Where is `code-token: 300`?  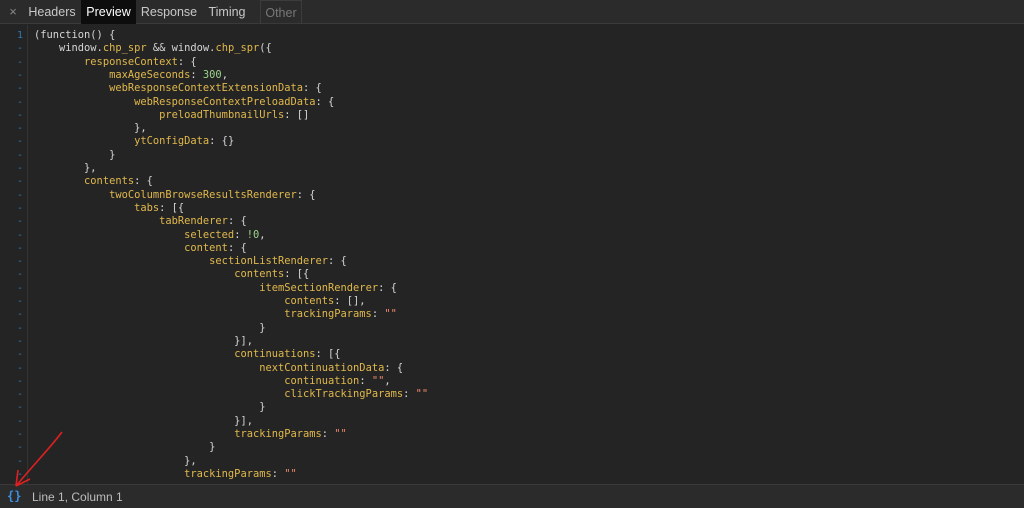 code-token: 300 is located at coordinates (212, 74).